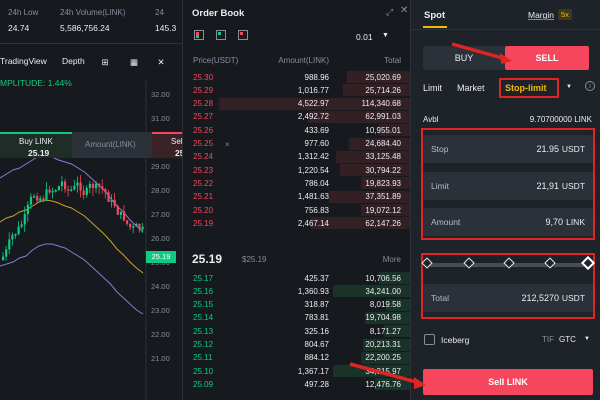 Image resolution: width=600 pixels, height=400 pixels. What do you see at coordinates (203, 291) in the screenshot?
I see `row-price: 25.16` at bounding box center [203, 291].